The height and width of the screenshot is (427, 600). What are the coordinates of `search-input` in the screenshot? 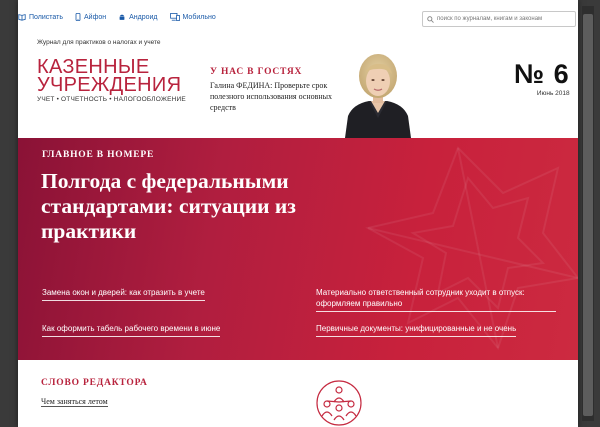 It's located at (503, 19).